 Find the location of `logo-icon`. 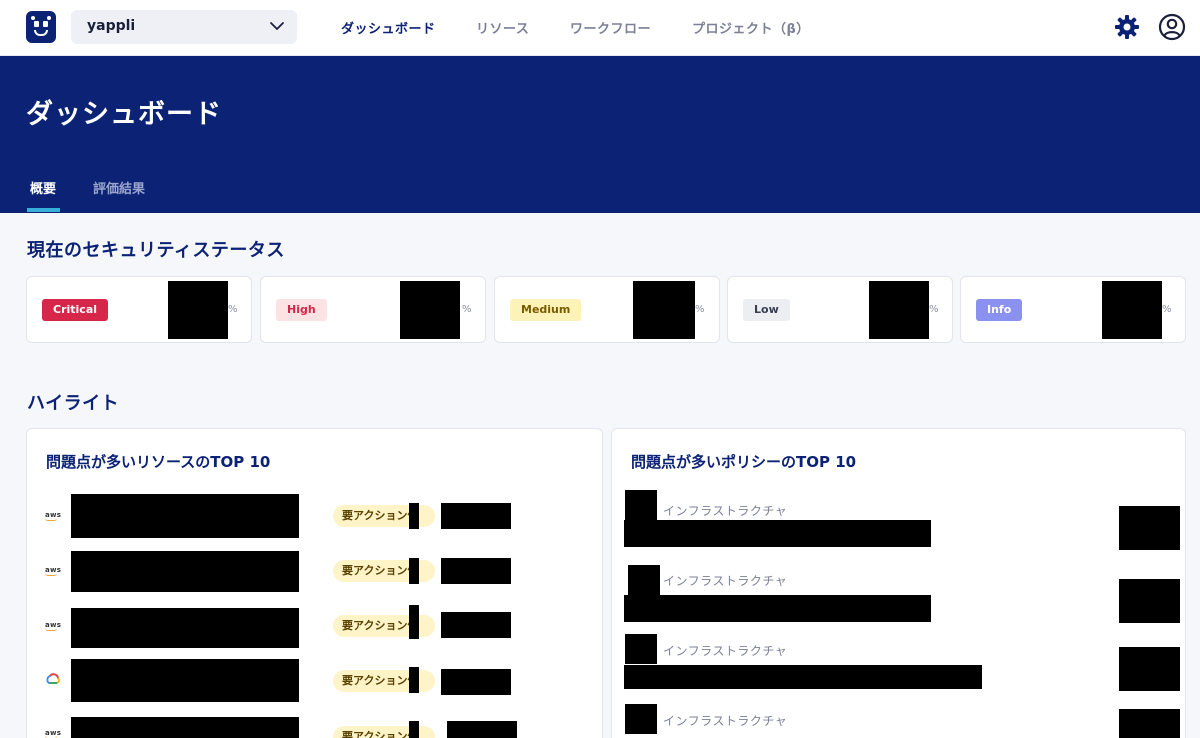

logo-icon is located at coordinates (41, 27).